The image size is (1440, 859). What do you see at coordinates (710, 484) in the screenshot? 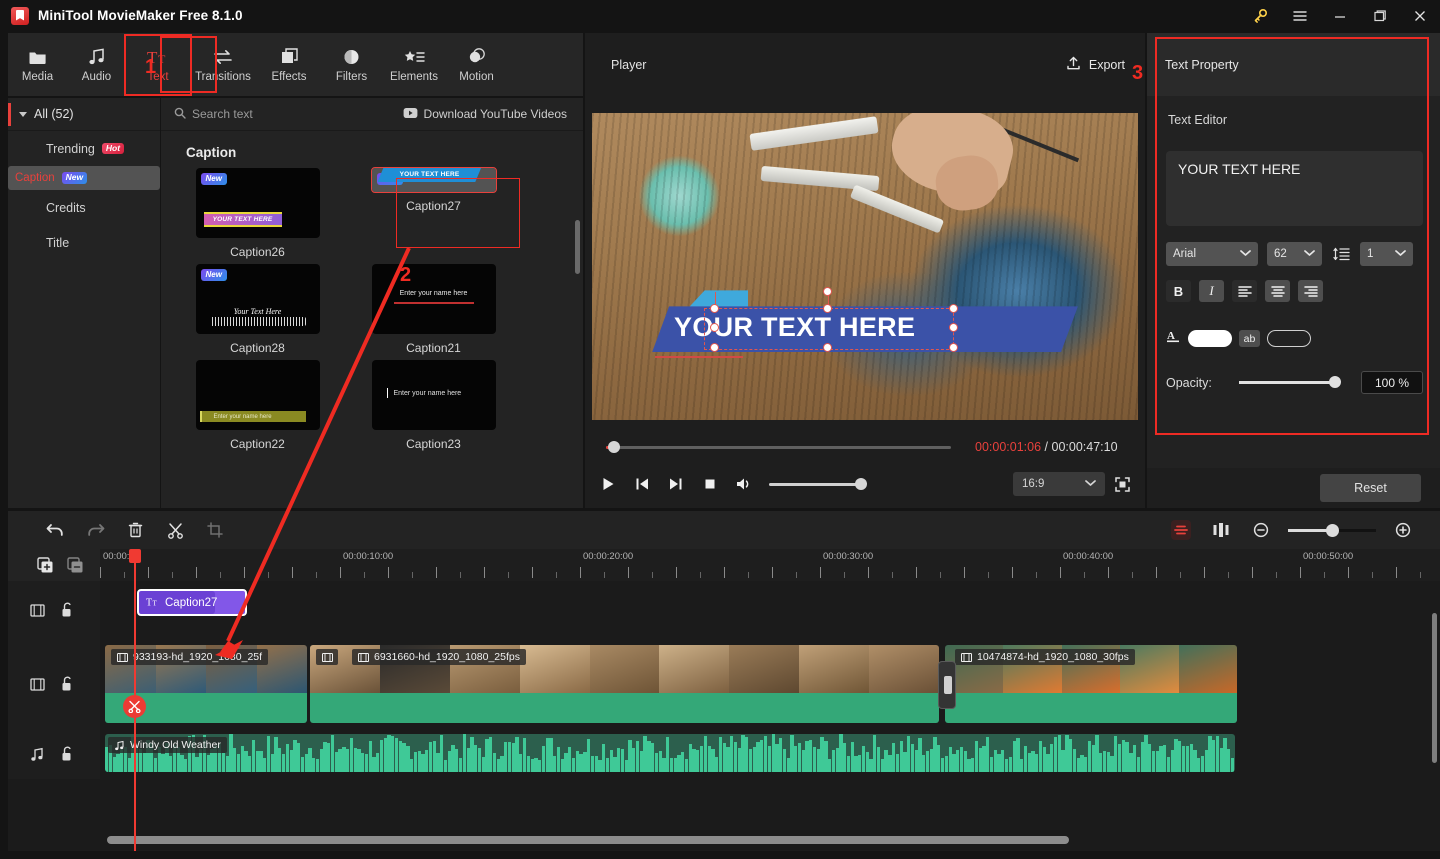
I see `stop-icon` at bounding box center [710, 484].